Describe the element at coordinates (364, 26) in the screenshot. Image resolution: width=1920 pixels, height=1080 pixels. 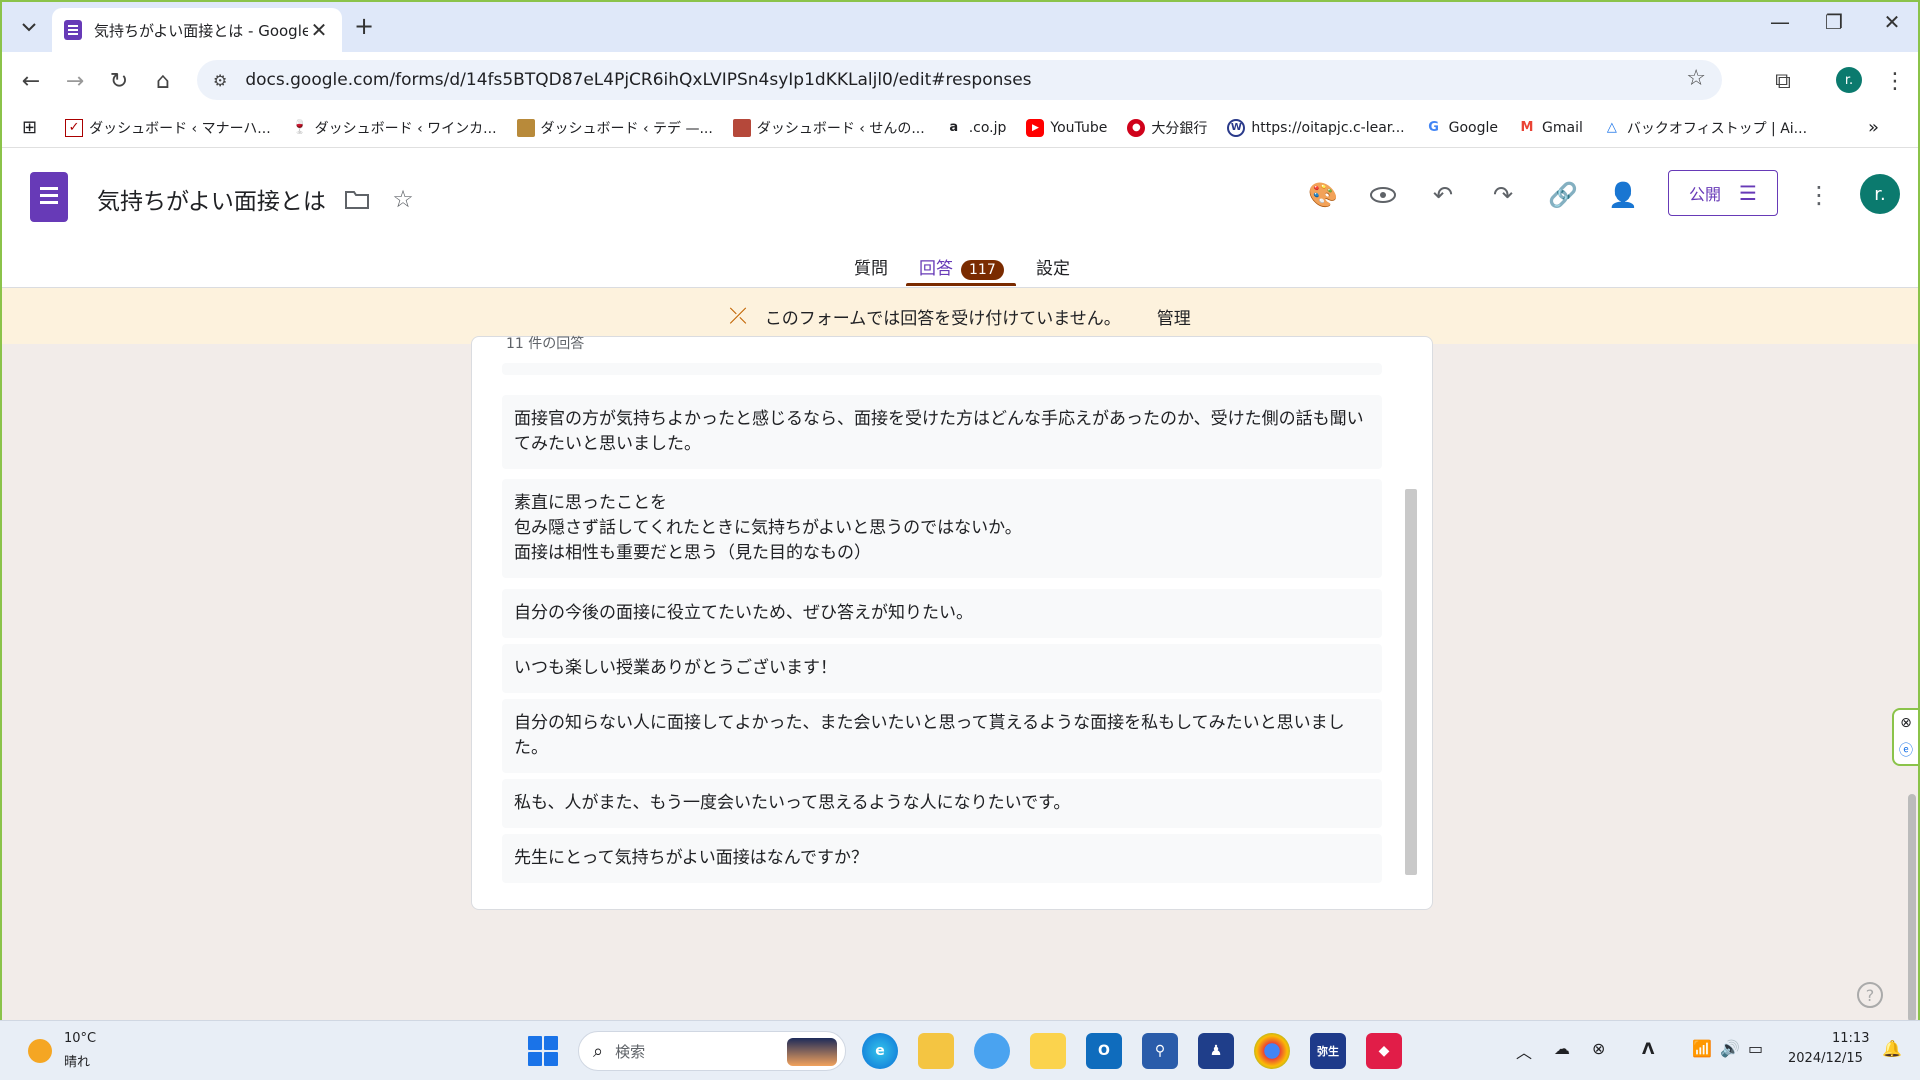
I see `new-tab-button: +` at that location.